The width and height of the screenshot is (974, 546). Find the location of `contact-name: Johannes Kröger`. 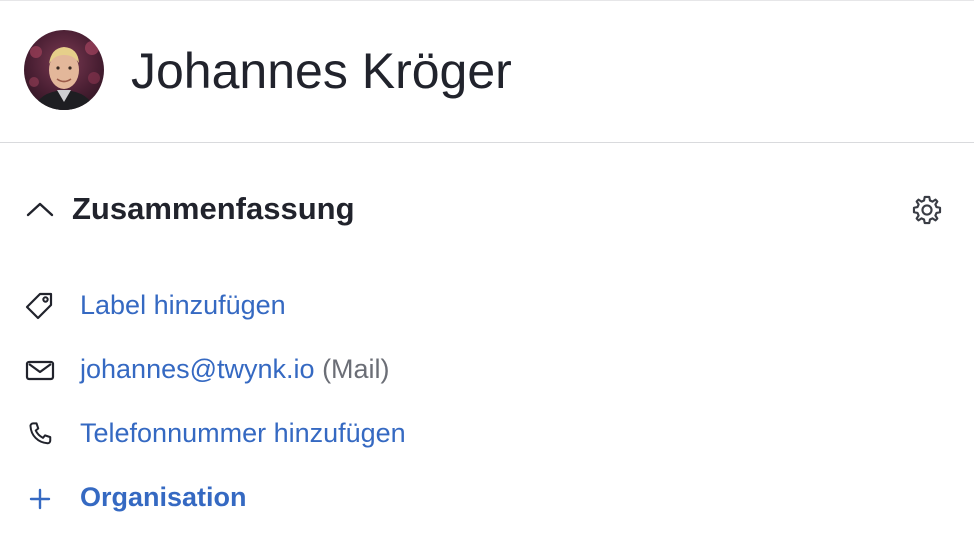

contact-name: Johannes Kröger is located at coordinates (321, 71).